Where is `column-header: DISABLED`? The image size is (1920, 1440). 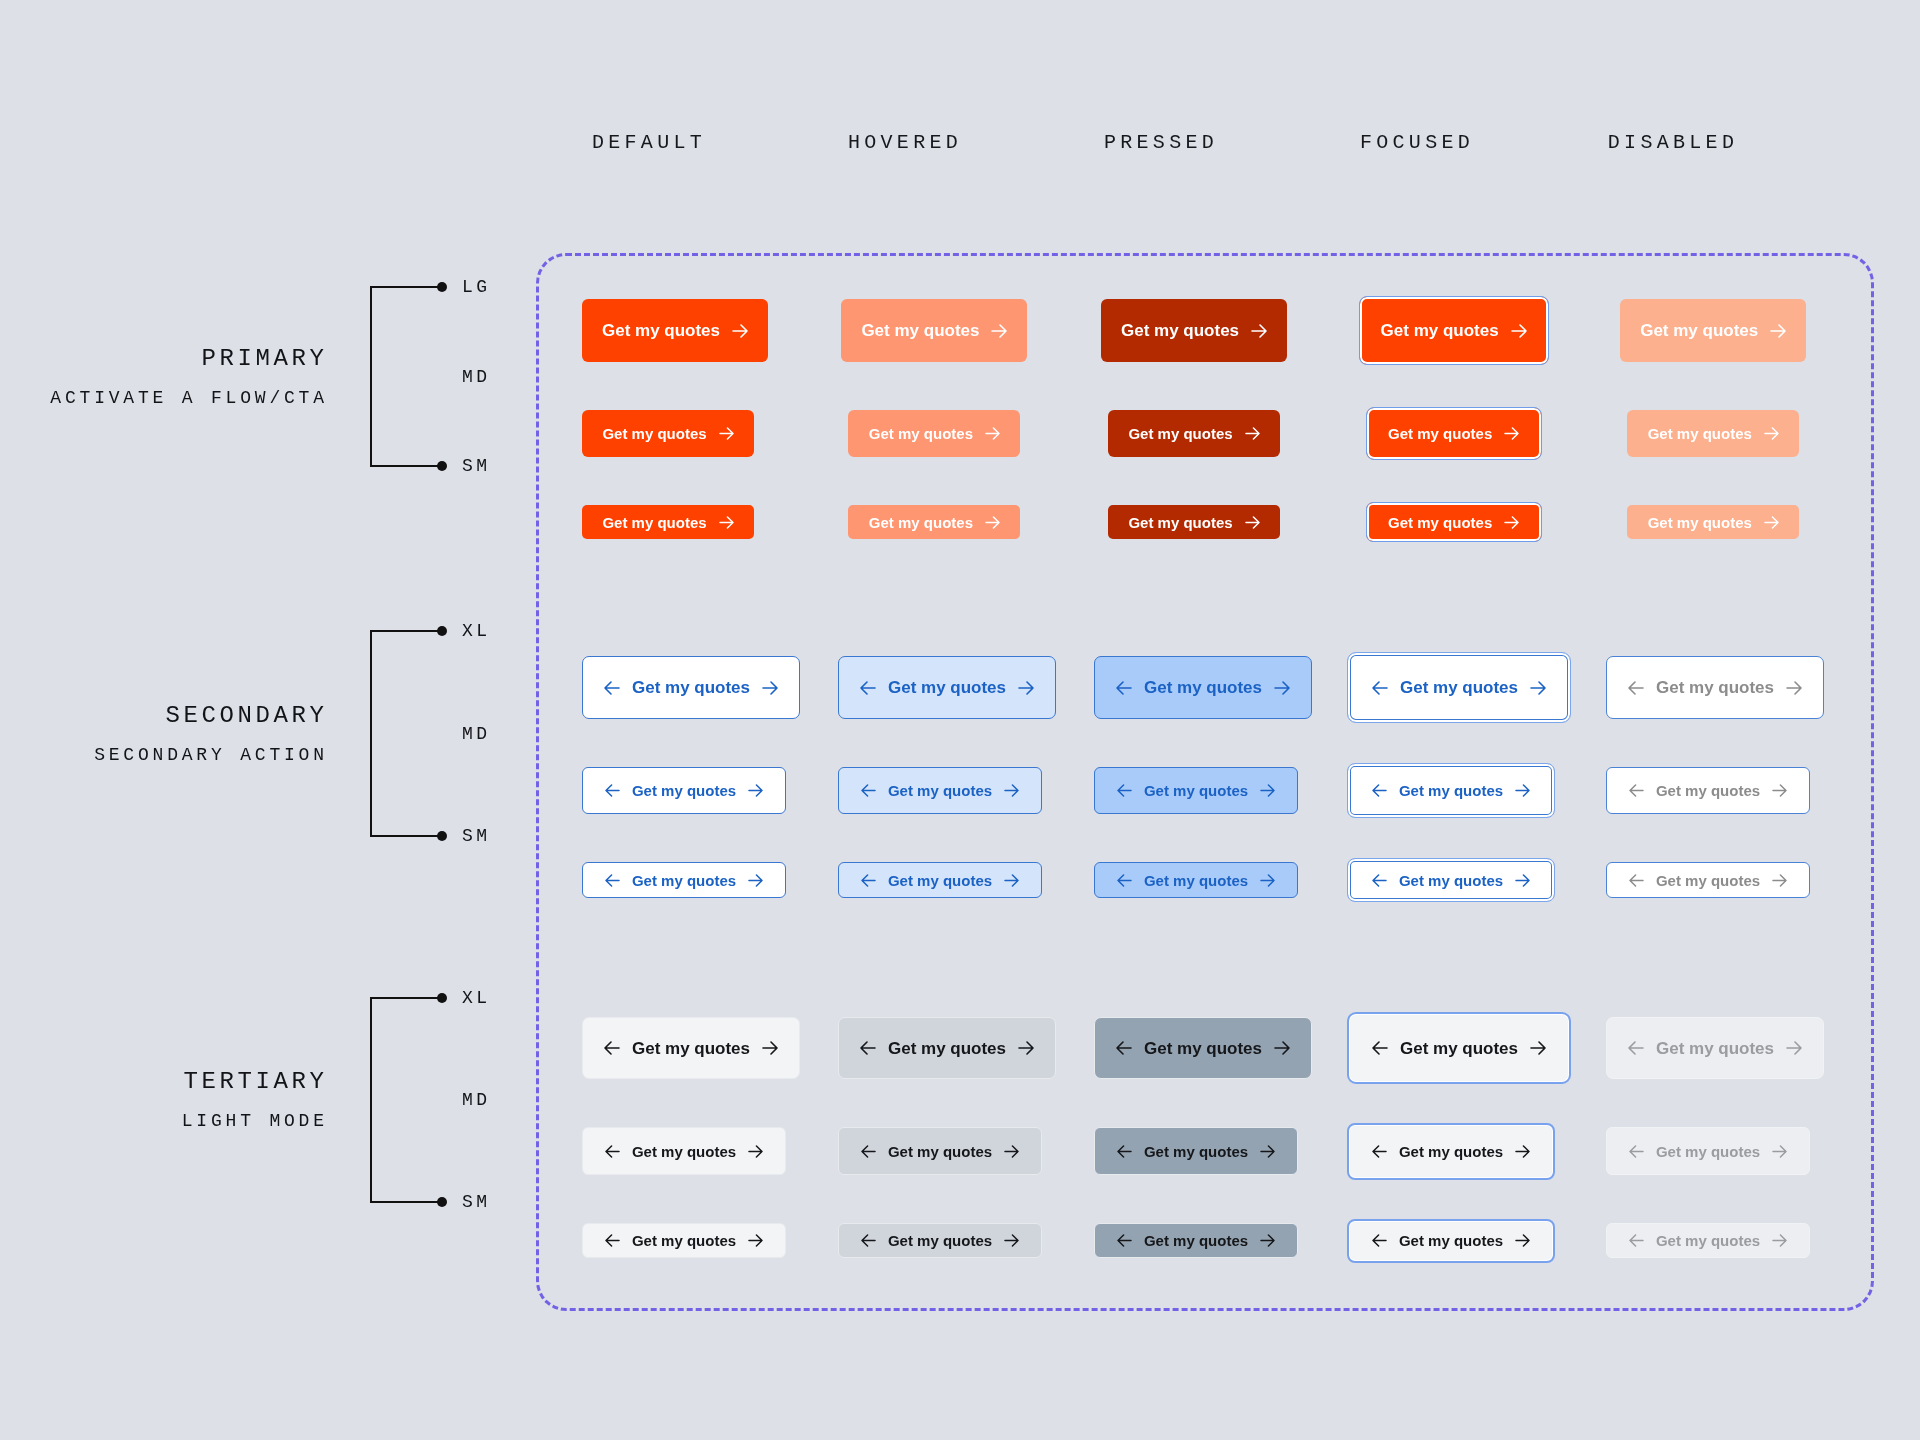 column-header: DISABLED is located at coordinates (1672, 143).